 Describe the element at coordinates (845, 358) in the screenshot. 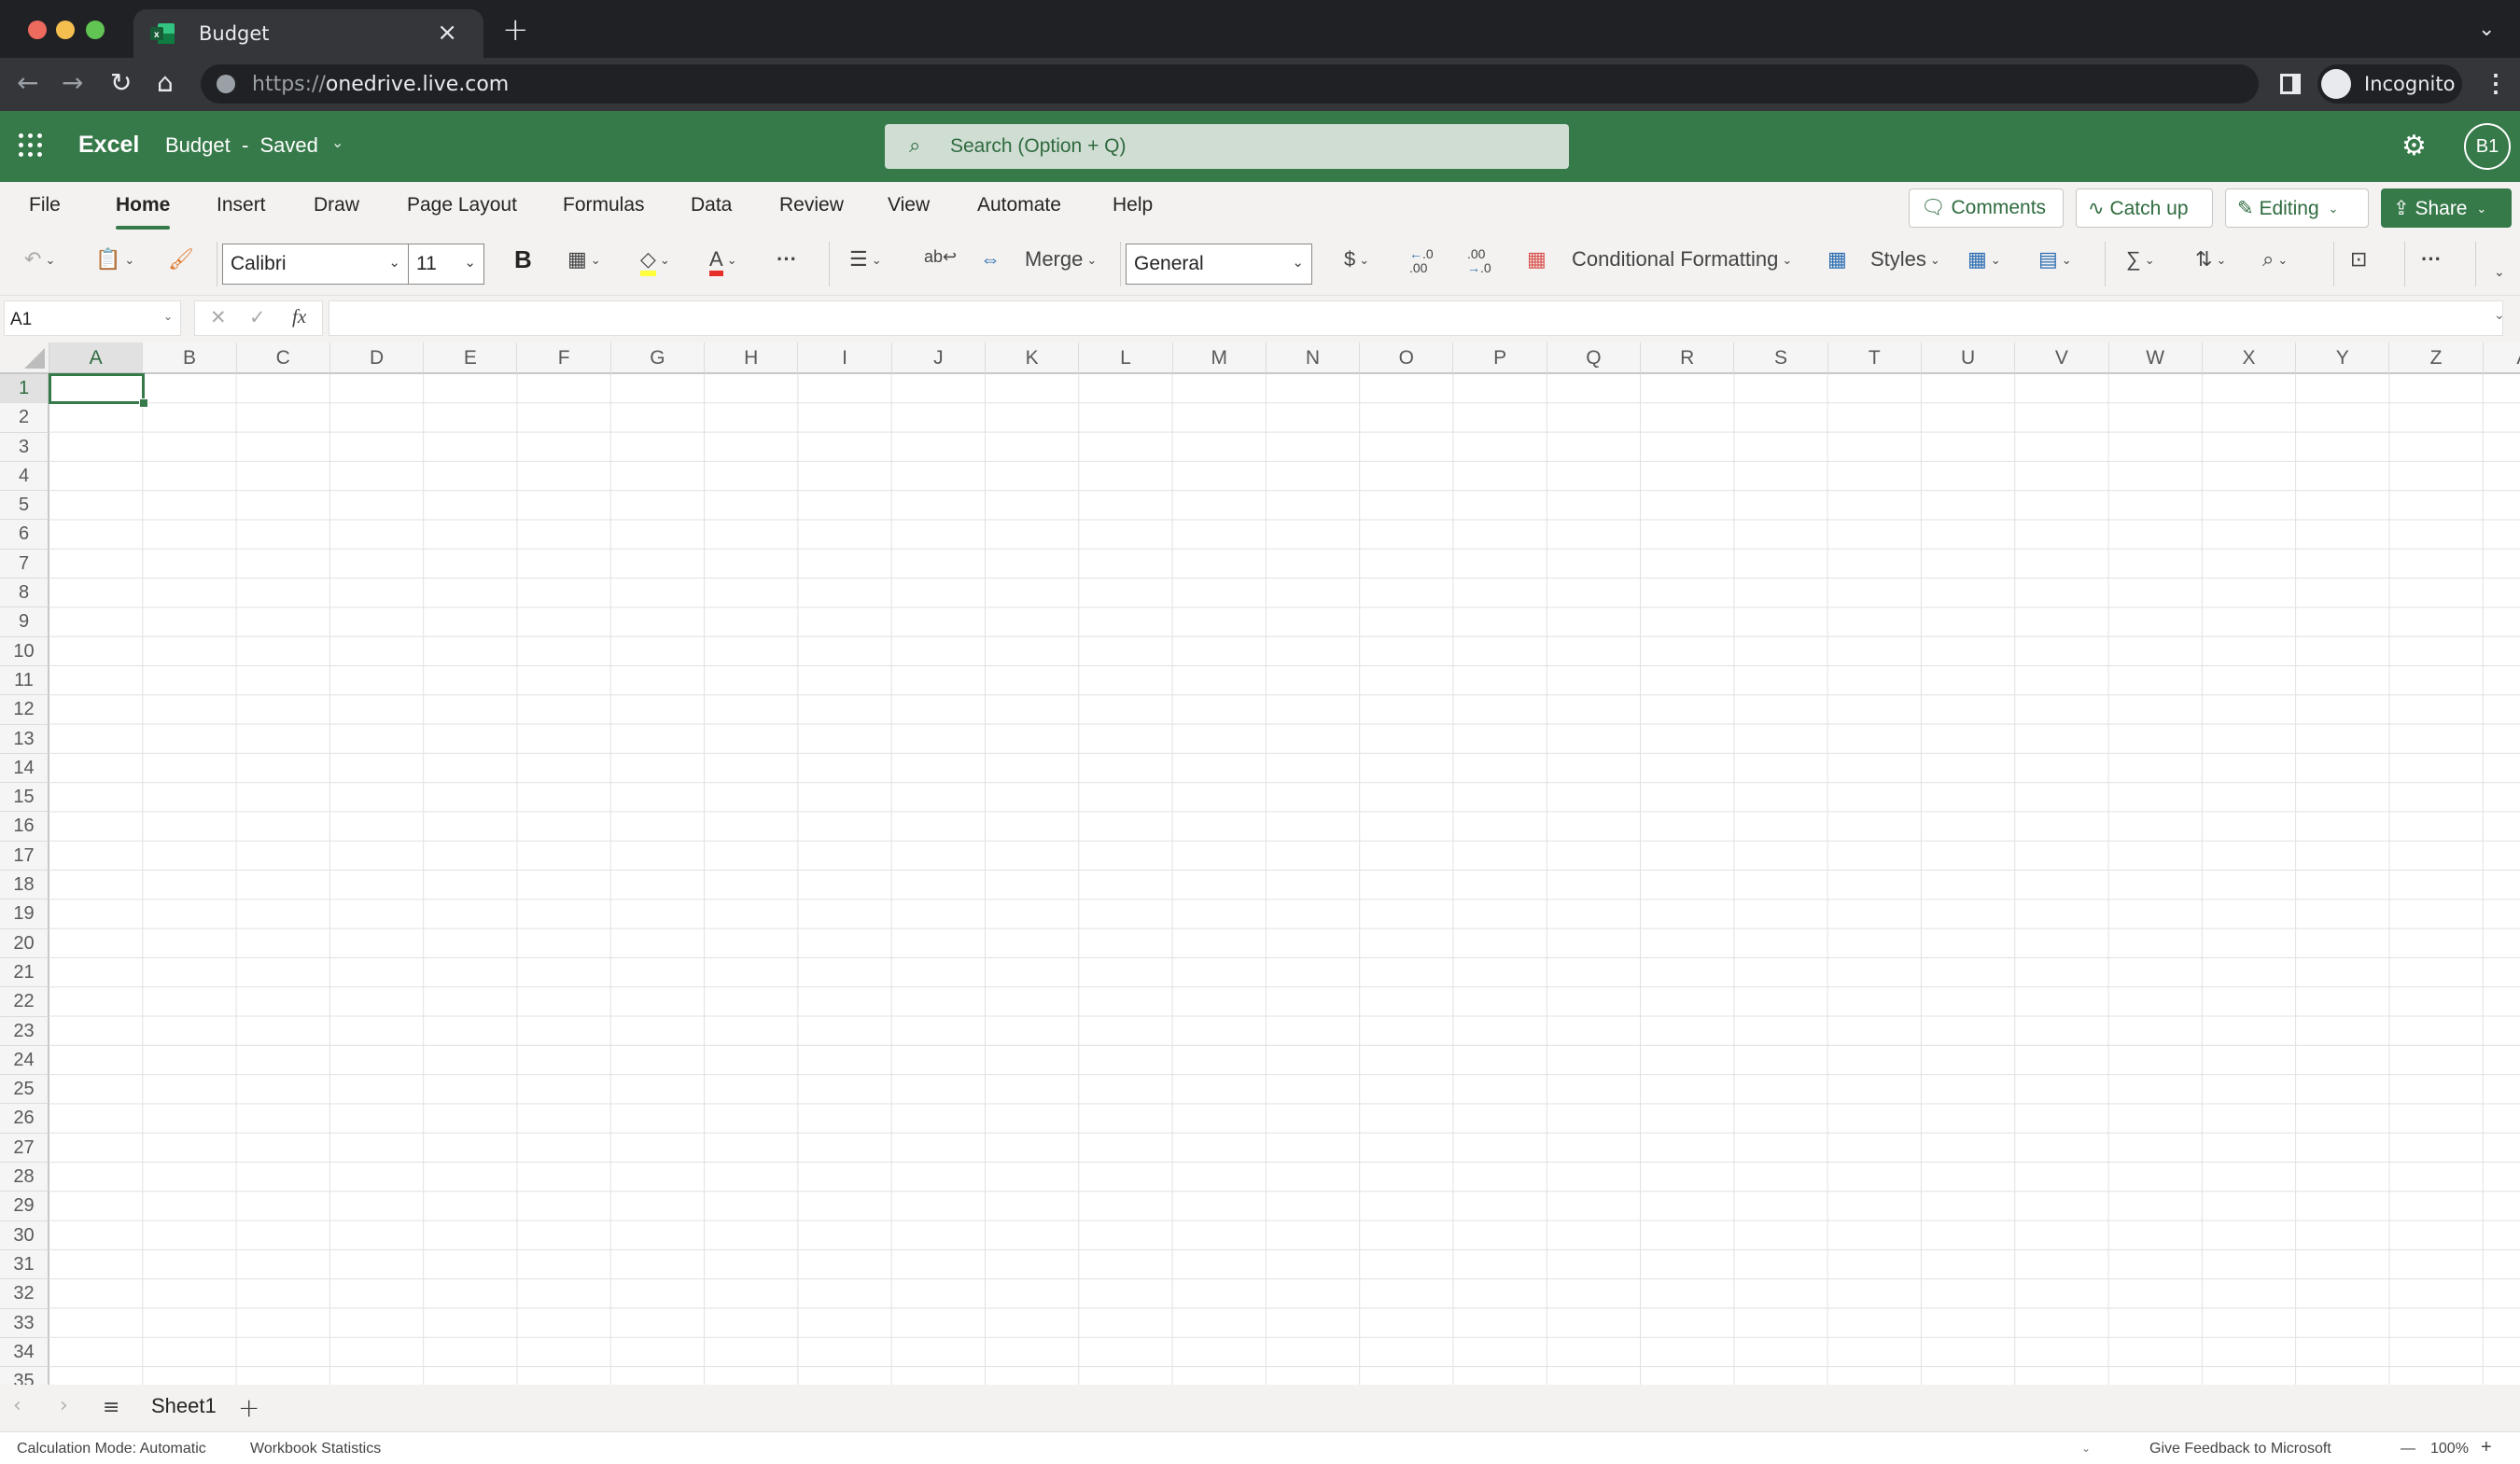

I see `column-header: I` at that location.